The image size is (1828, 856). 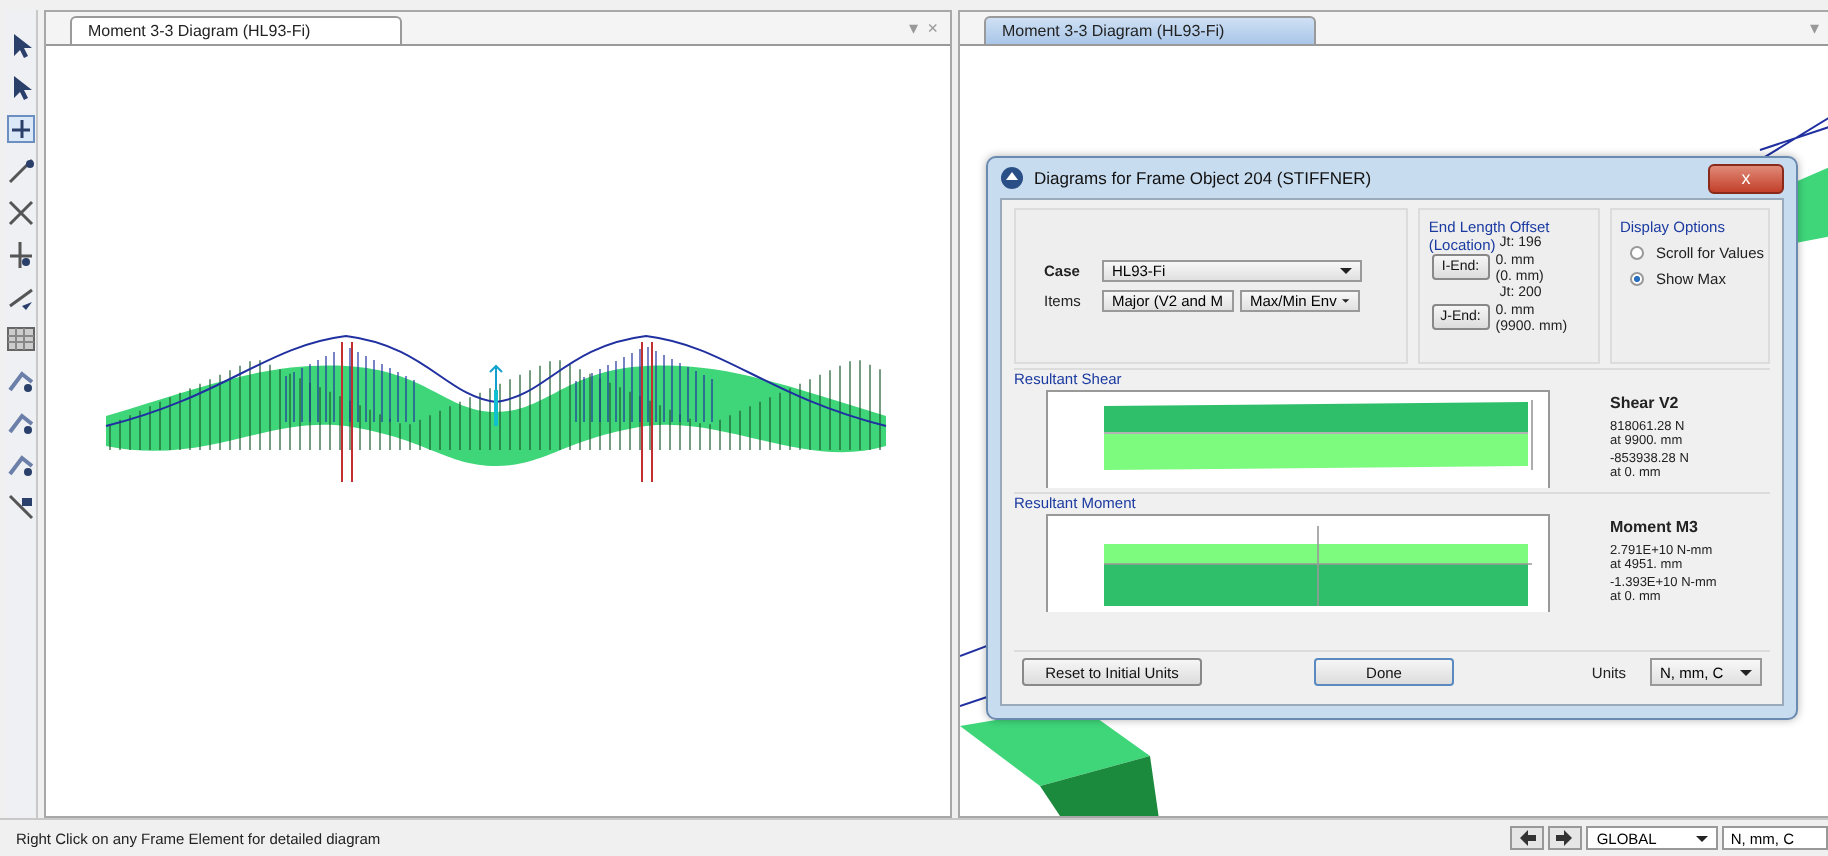 I want to click on right-arrow-icon, so click(x=1565, y=838).